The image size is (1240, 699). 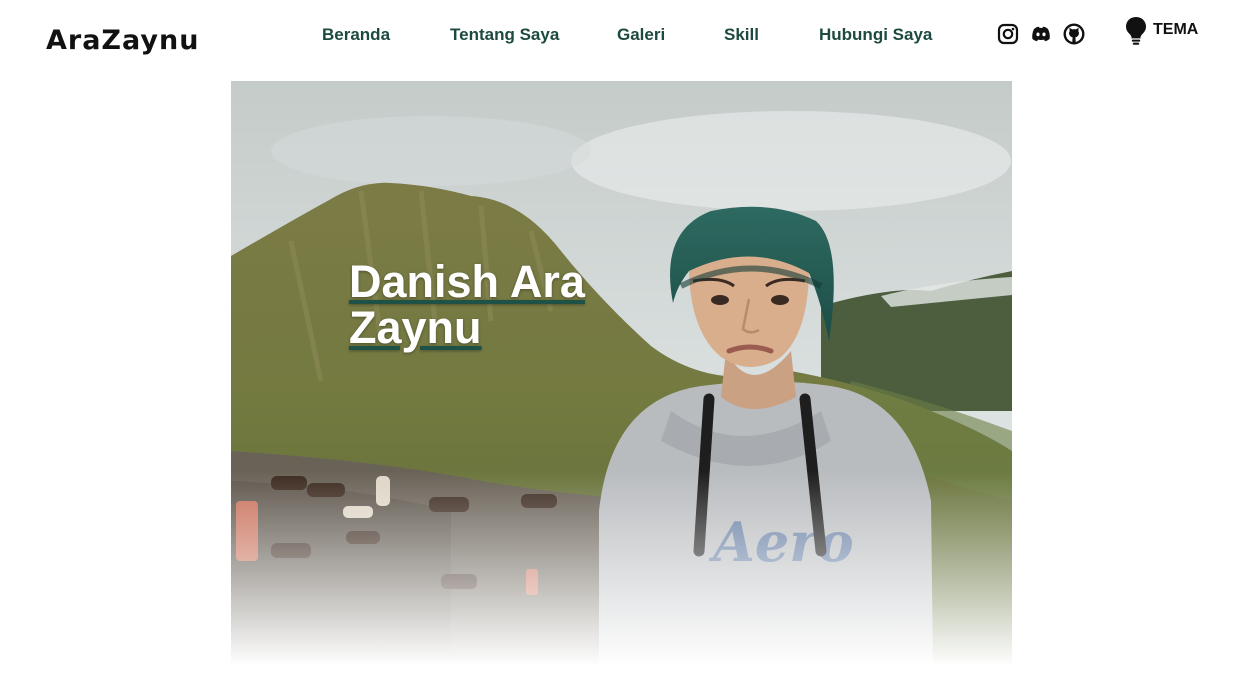 I want to click on theme-toggle-button: TEMA, so click(x=1161, y=33).